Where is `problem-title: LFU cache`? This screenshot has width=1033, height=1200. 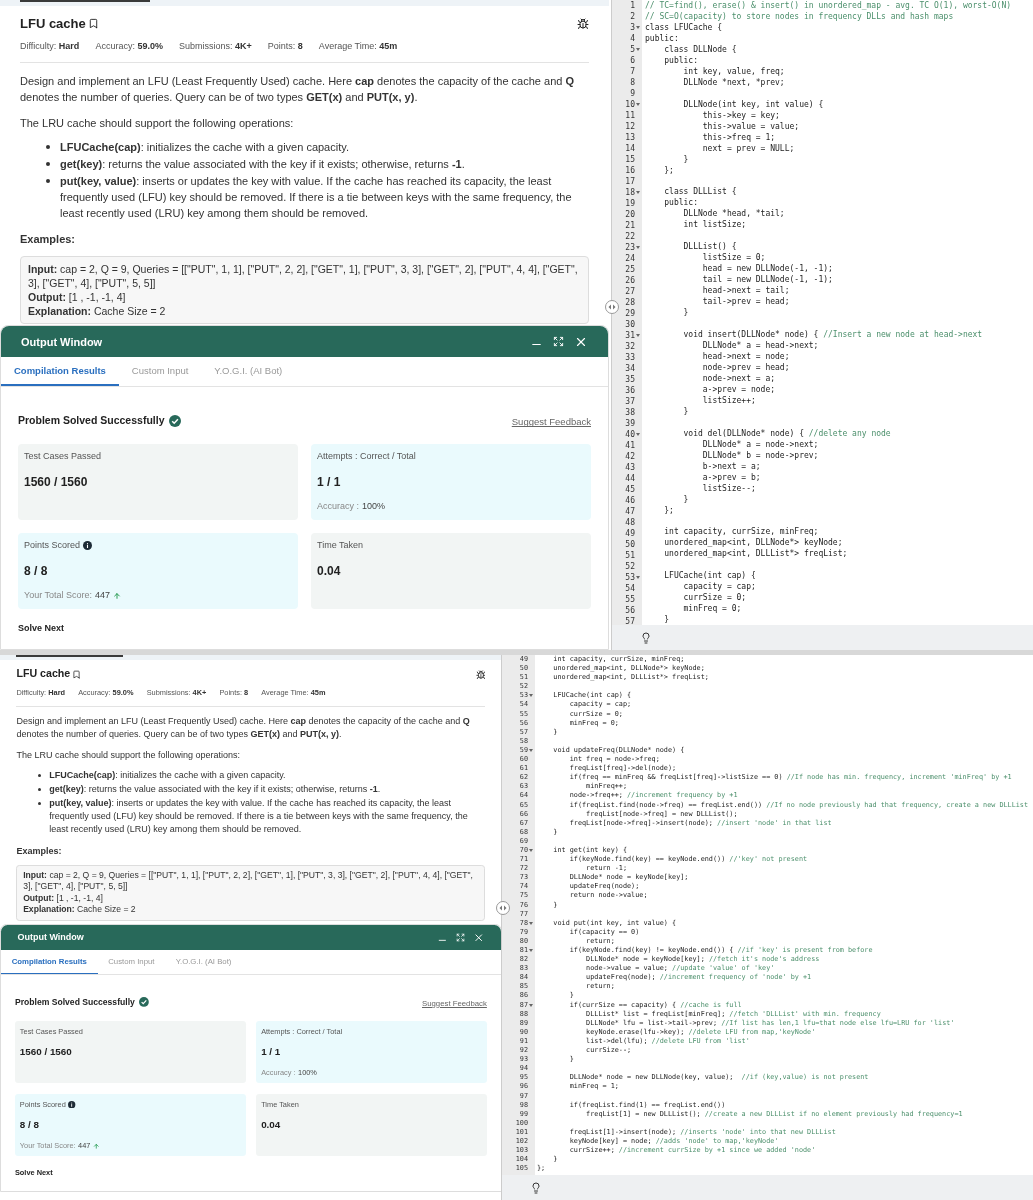 problem-title: LFU cache is located at coordinates (53, 24).